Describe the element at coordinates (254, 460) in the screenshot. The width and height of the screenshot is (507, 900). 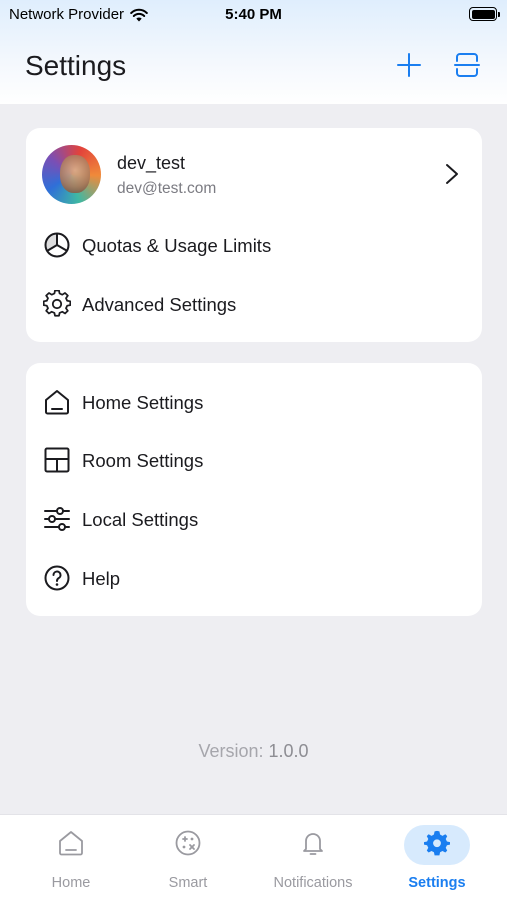
I see `menu-item-room-settings: Room Settings` at that location.